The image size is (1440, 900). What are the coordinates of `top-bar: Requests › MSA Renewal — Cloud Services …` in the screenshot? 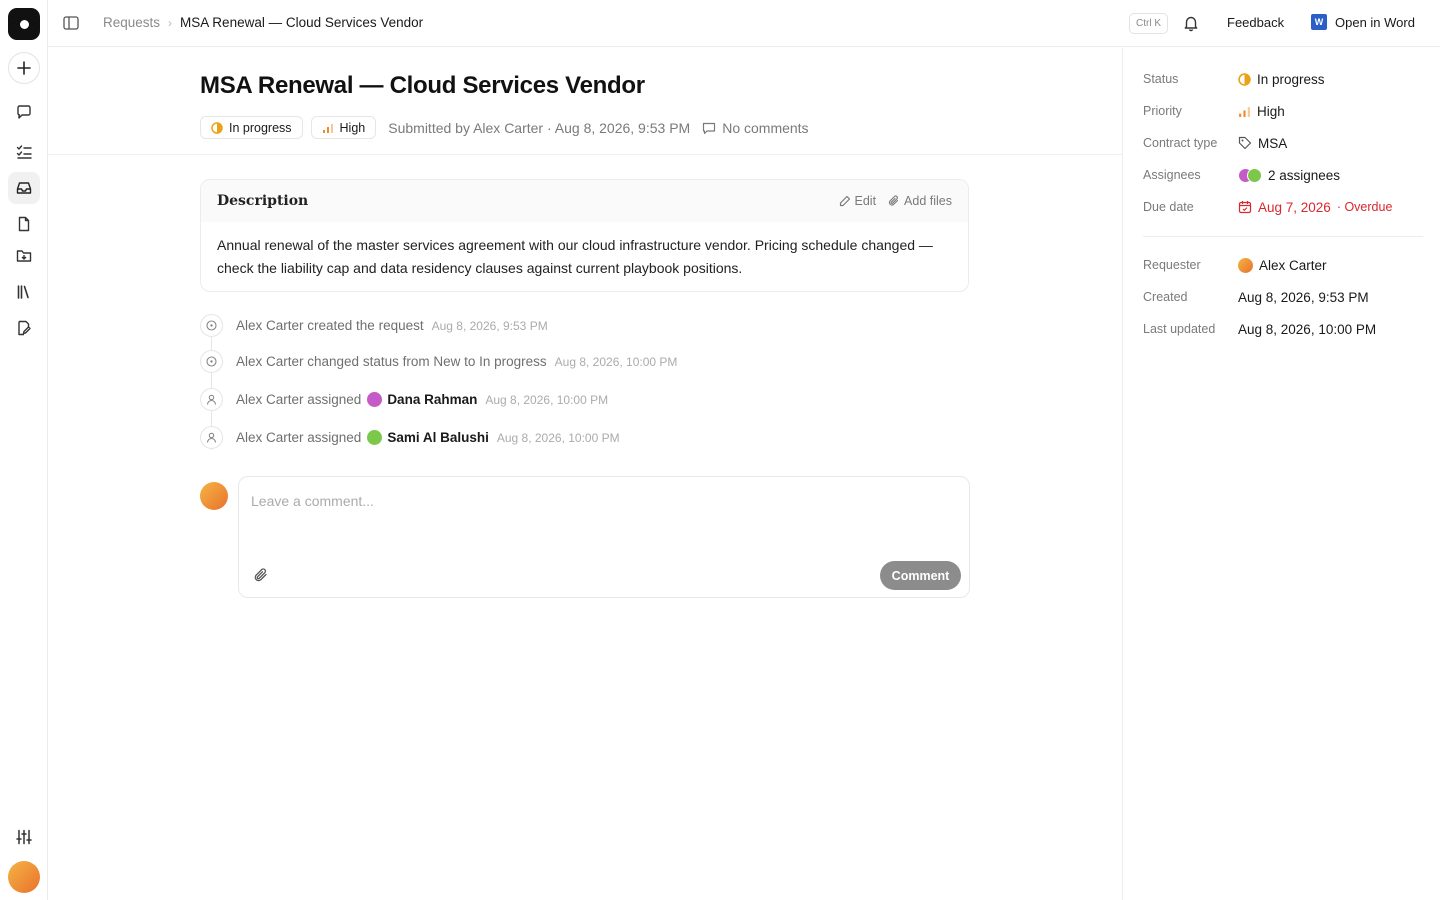 It's located at (744, 23).